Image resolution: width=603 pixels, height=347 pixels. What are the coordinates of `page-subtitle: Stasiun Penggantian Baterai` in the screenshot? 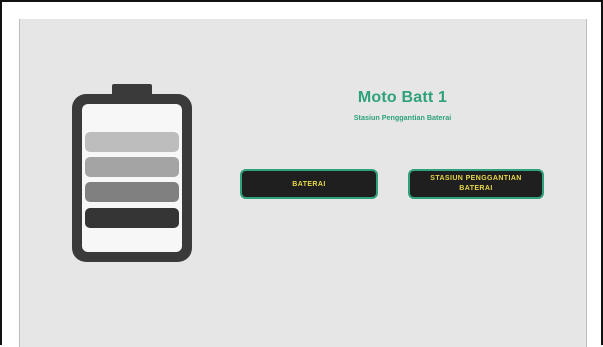 It's located at (402, 117).